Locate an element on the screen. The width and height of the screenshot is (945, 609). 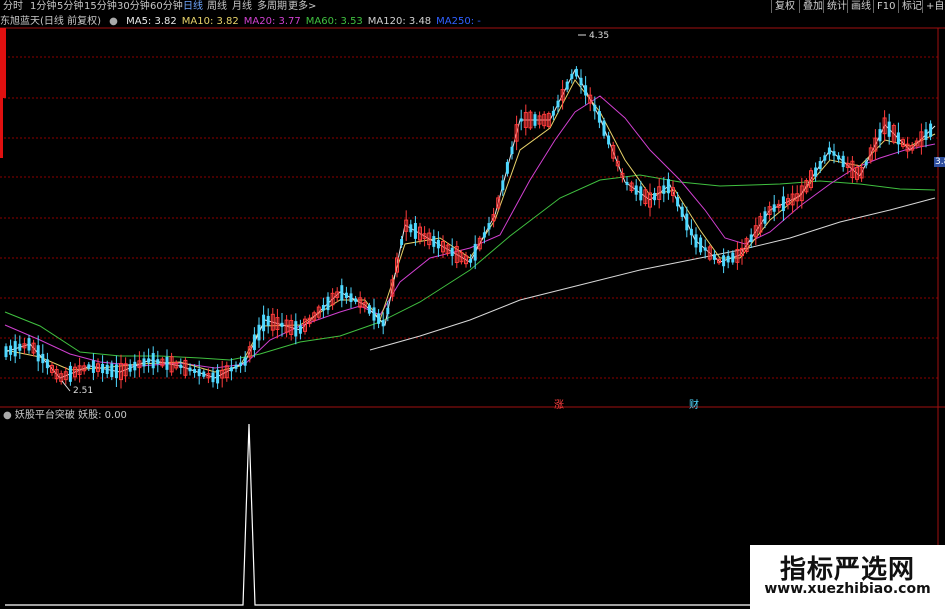
high-price-label: 4.35 is located at coordinates (599, 36).